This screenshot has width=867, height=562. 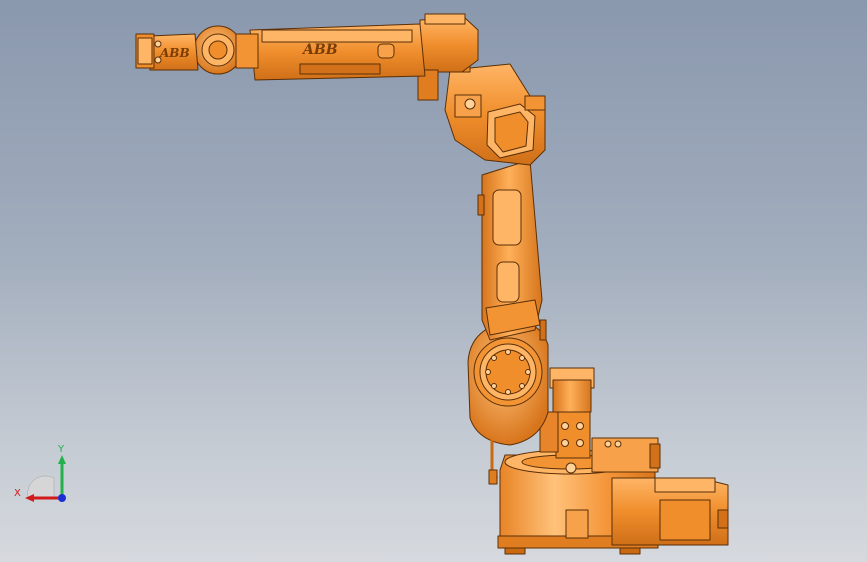 What do you see at coordinates (319, 50) in the screenshot?
I see `abb-logo-upper-arm: ABB` at bounding box center [319, 50].